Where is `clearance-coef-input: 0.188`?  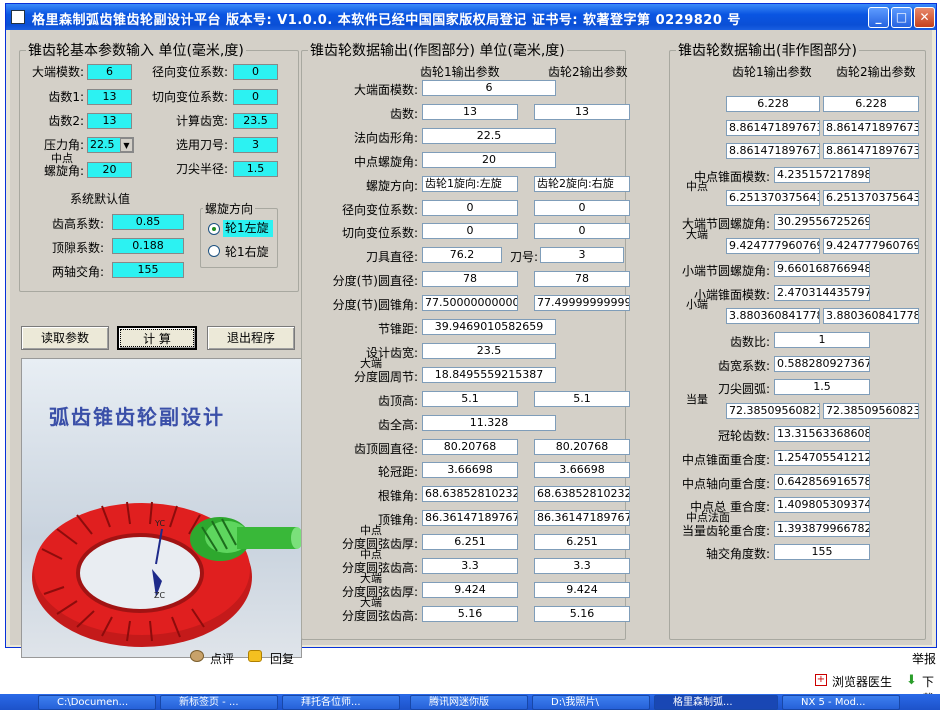 clearance-coef-input: 0.188 is located at coordinates (148, 246).